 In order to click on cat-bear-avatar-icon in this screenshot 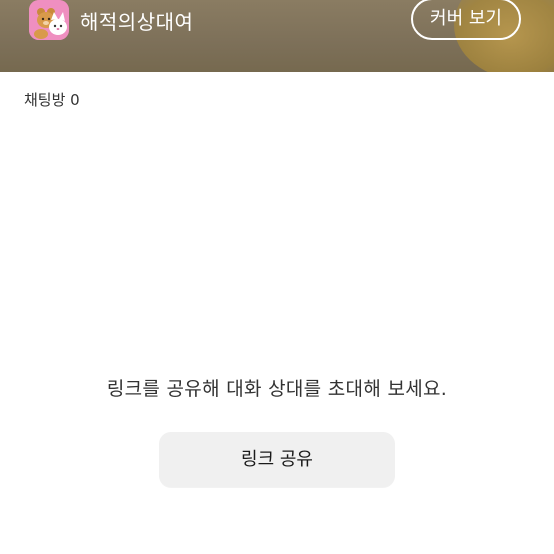, I will do `click(49, 20)`.